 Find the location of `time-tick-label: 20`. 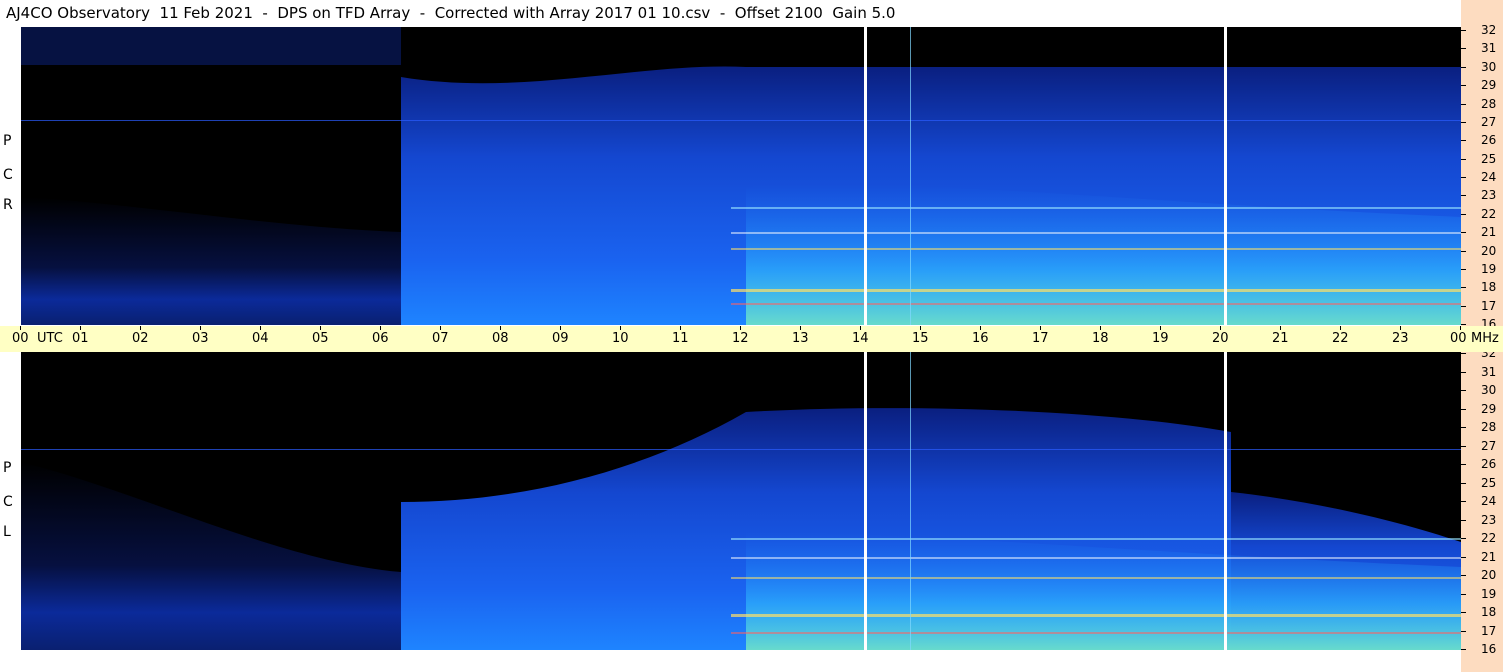

time-tick-label: 20 is located at coordinates (1220, 338).